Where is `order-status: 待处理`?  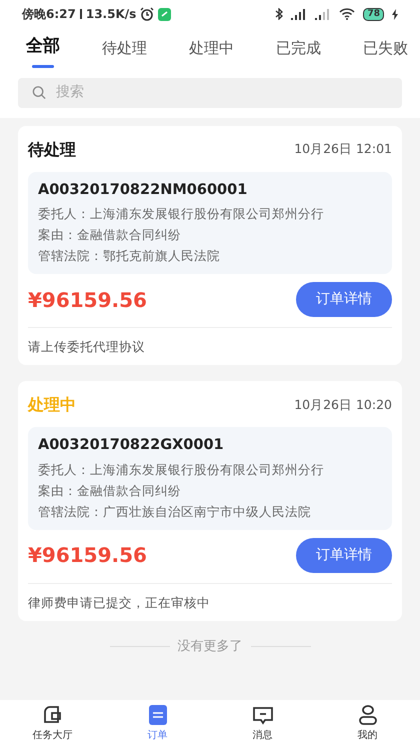 order-status: 待处理 is located at coordinates (52, 149).